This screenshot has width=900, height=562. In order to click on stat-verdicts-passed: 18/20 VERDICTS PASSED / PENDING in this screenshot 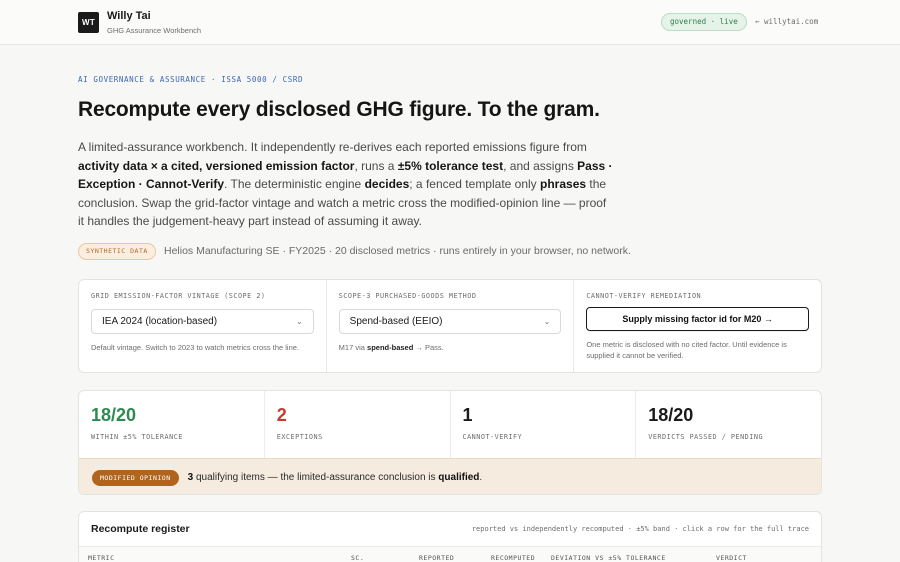, I will do `click(728, 424)`.